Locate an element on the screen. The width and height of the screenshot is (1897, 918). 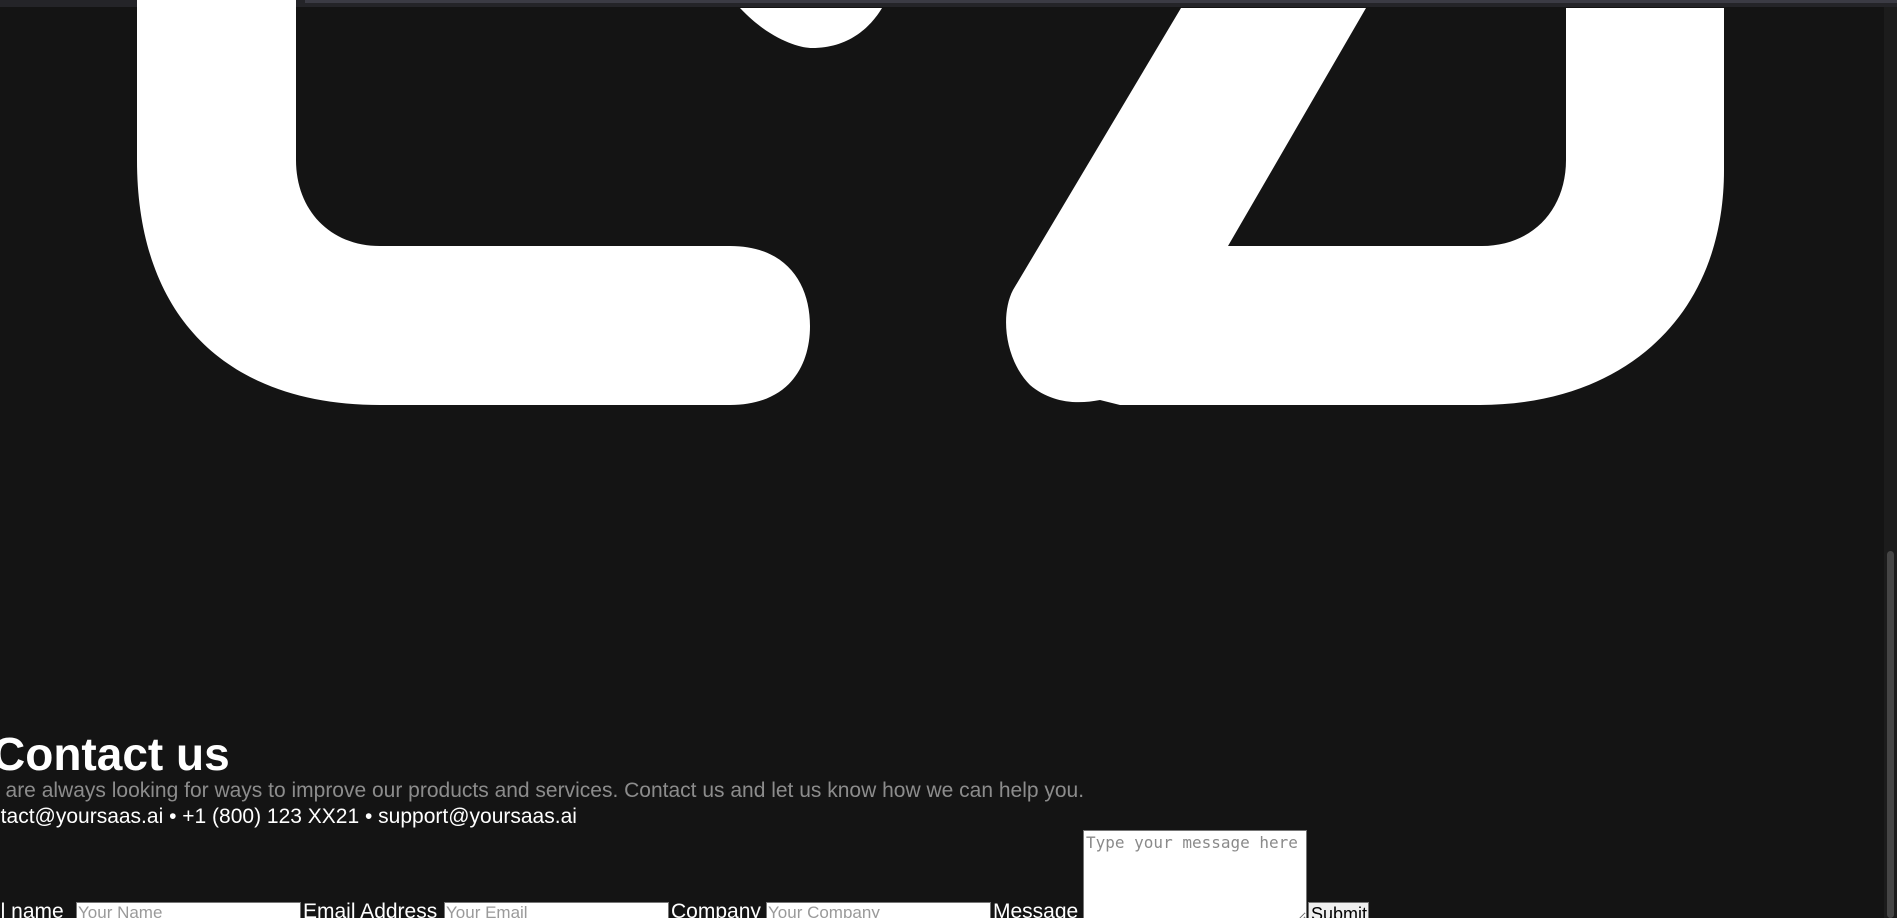
company-label: Company is located at coordinates (716, 909).